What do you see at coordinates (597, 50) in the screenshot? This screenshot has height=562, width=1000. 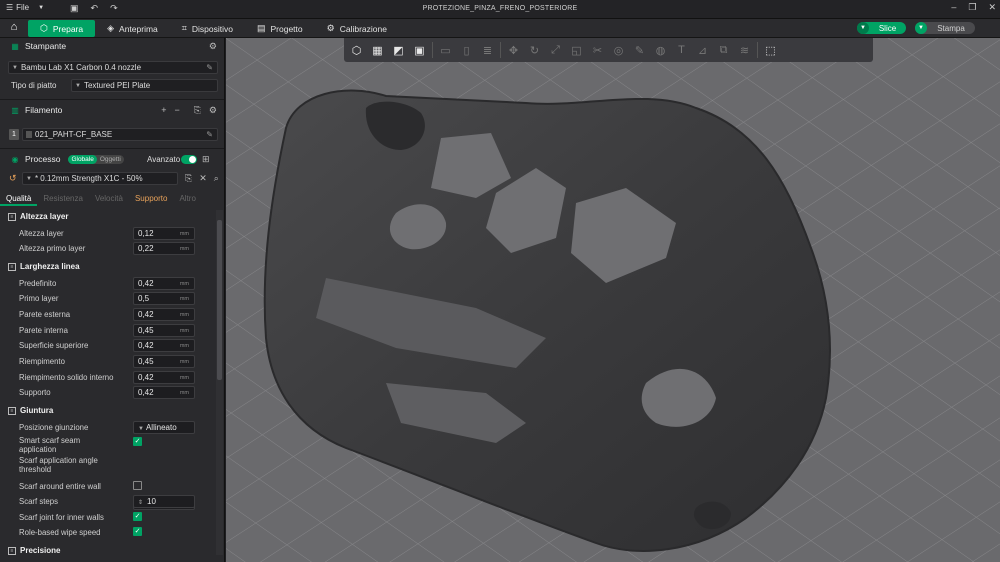 I see `cut-icon: ✂` at bounding box center [597, 50].